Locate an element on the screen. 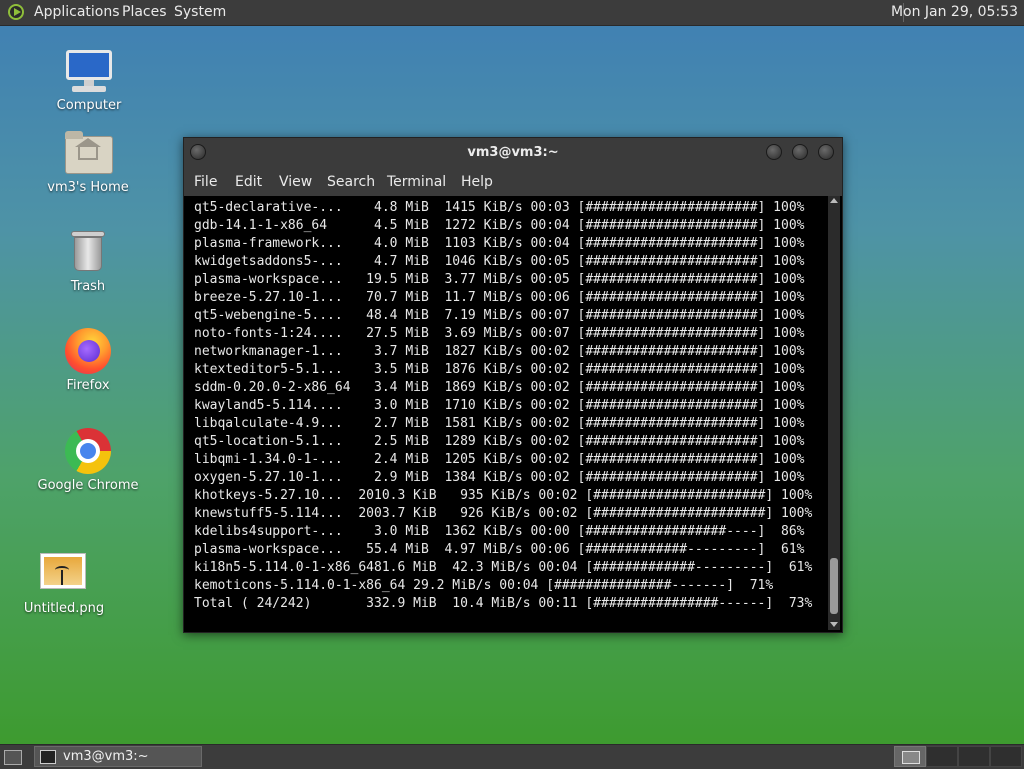 This screenshot has width=1024, height=769. desktop-icon-computer: Computer is located at coordinates (89, 79).